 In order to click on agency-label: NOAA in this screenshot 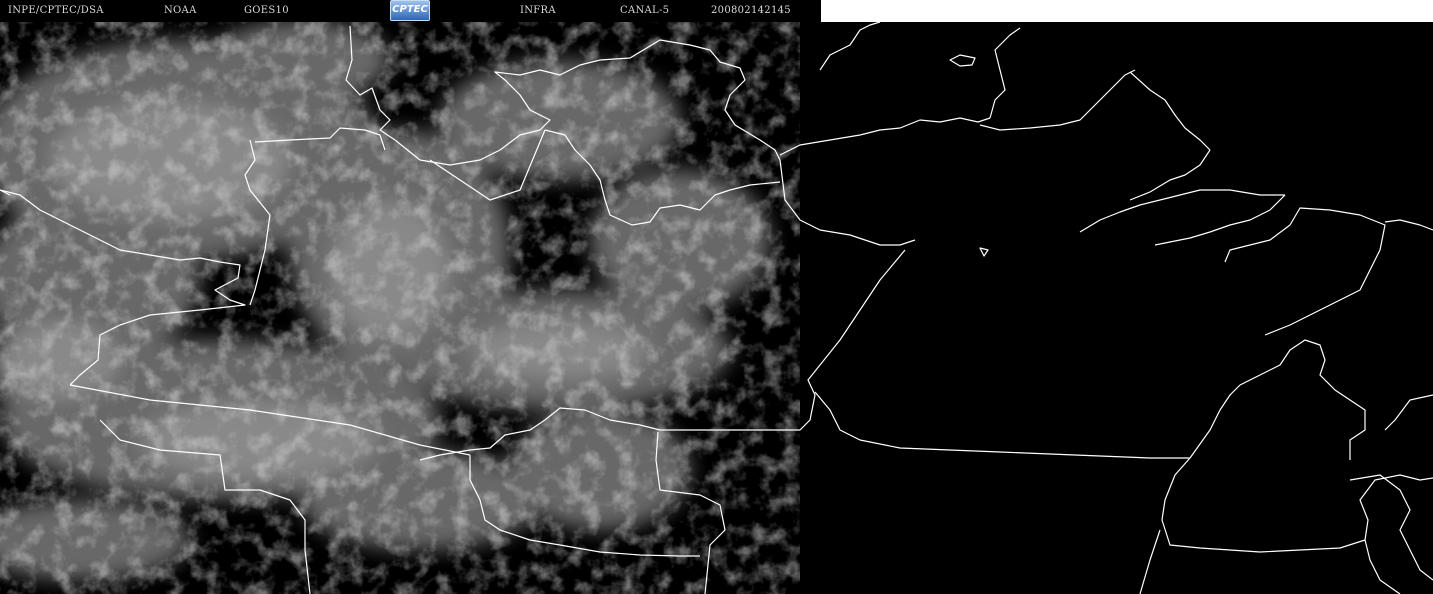, I will do `click(180, 10)`.